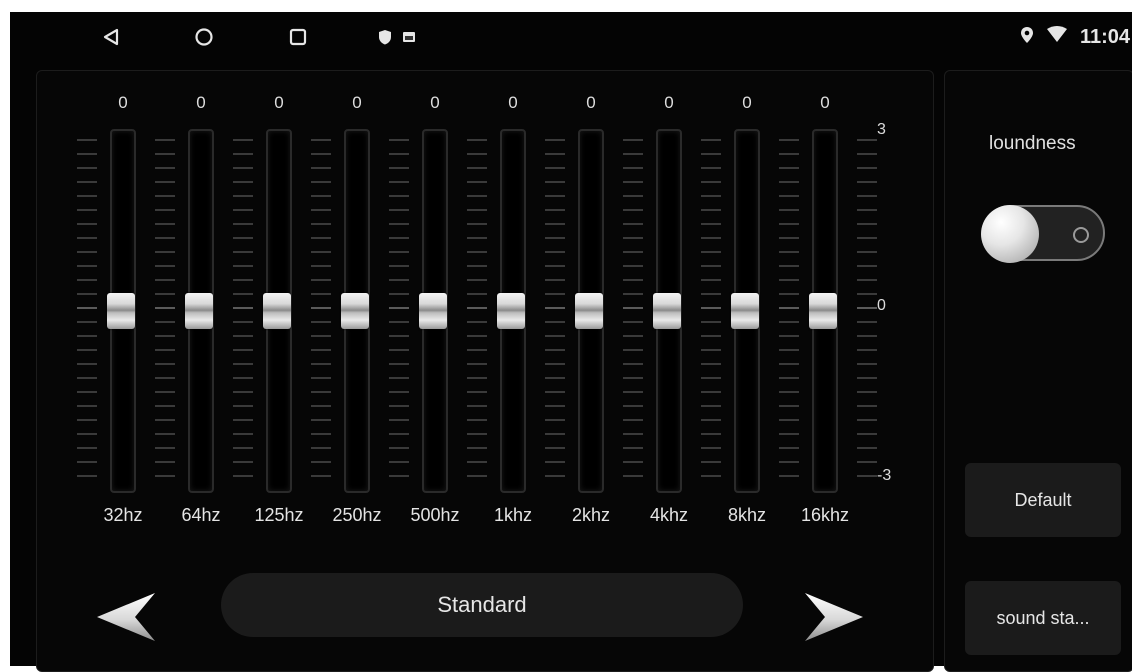  I want to click on eq-slider-2khz, so click(589, 311).